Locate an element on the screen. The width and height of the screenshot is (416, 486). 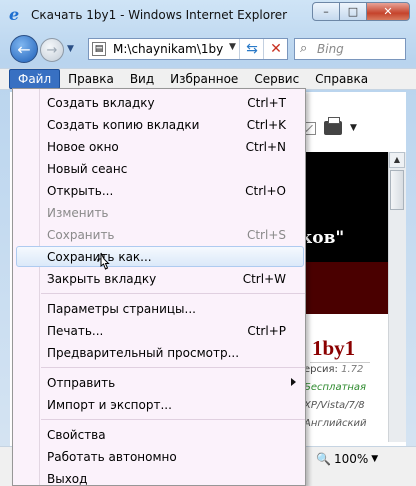
menu-item-shortcut: Ctrl+S is located at coordinates (266, 235).